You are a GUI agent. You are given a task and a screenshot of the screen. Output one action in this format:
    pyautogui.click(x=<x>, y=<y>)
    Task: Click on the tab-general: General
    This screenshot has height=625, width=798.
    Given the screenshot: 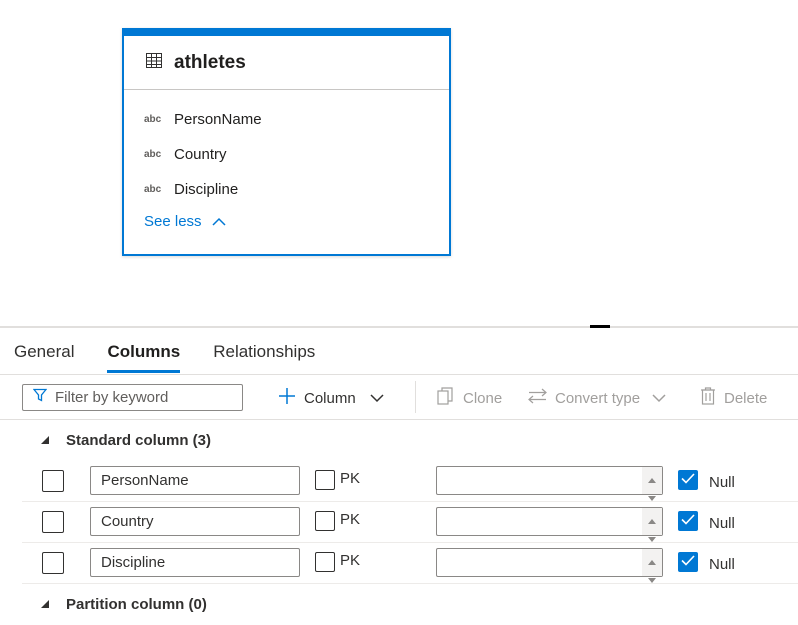 What is the action you would take?
    pyautogui.click(x=44, y=357)
    